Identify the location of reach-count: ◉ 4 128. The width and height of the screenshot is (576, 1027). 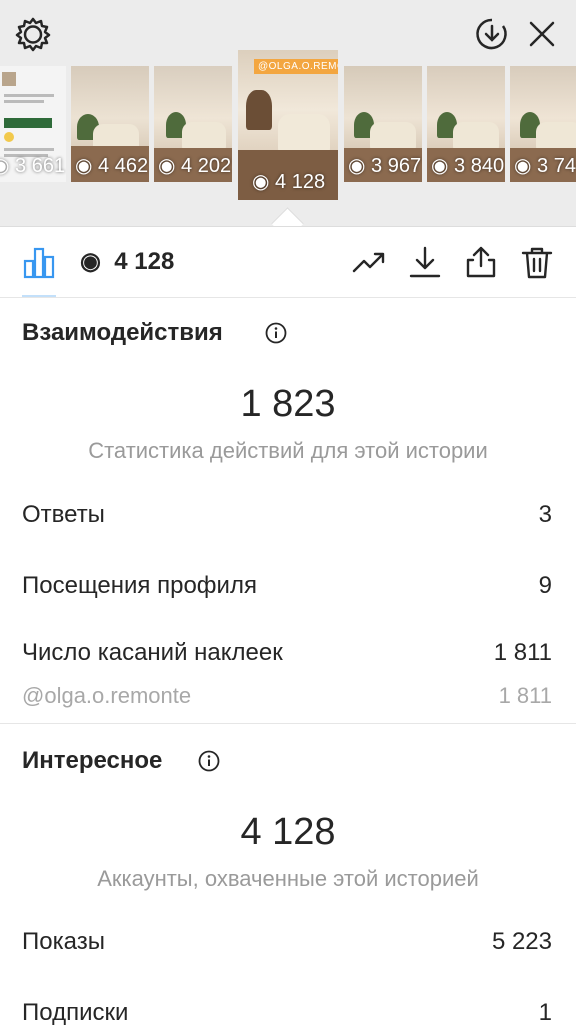
(127, 261).